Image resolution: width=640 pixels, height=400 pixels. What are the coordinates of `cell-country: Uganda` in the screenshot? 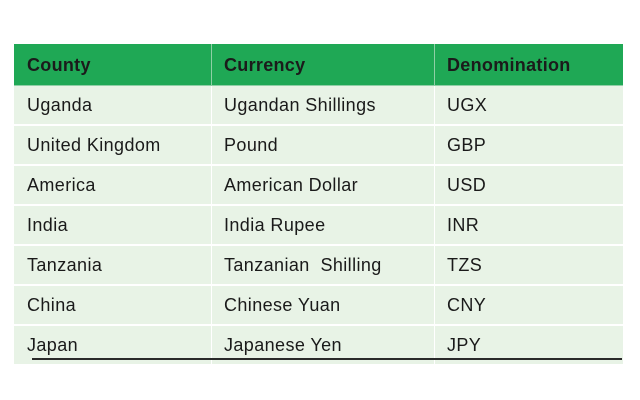 It's located at (113, 105).